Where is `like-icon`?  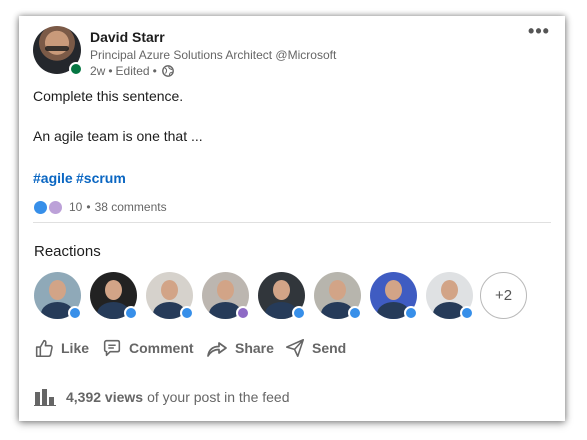
like-icon is located at coordinates (44, 348).